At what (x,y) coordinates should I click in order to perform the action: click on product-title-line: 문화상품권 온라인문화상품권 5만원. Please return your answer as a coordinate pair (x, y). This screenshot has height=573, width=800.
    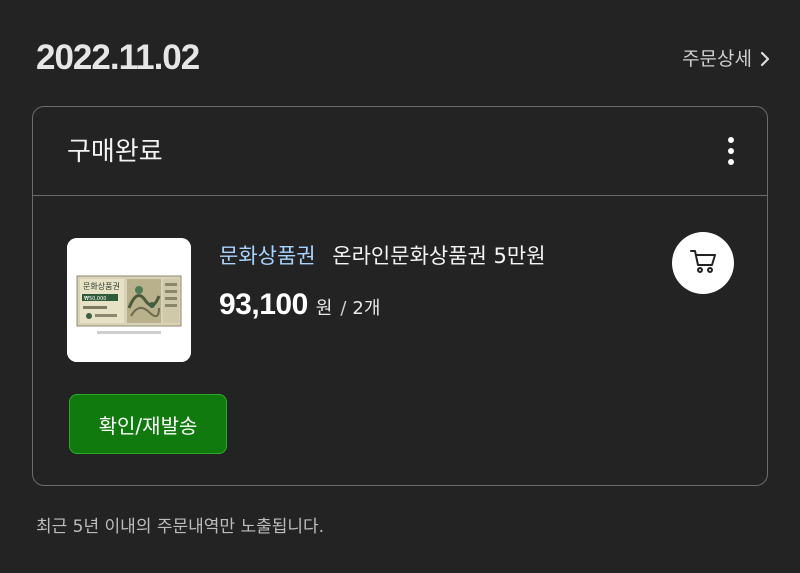
    Looking at the image, I should click on (382, 256).